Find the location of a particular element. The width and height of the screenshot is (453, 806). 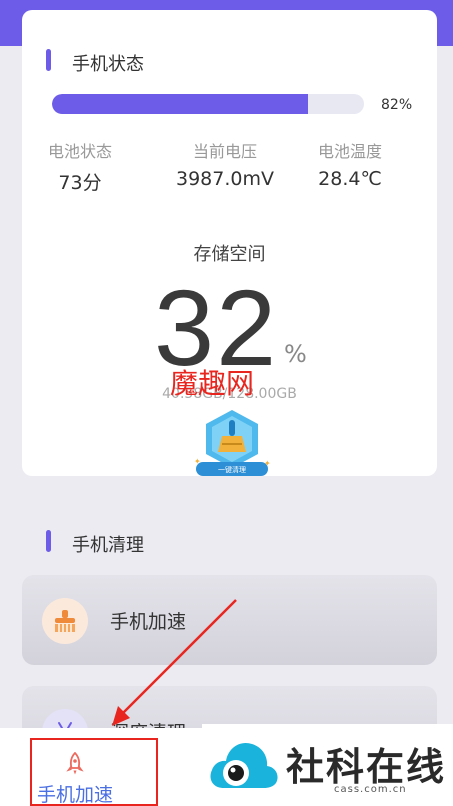

storage-percent-sign: % is located at coordinates (295, 354).